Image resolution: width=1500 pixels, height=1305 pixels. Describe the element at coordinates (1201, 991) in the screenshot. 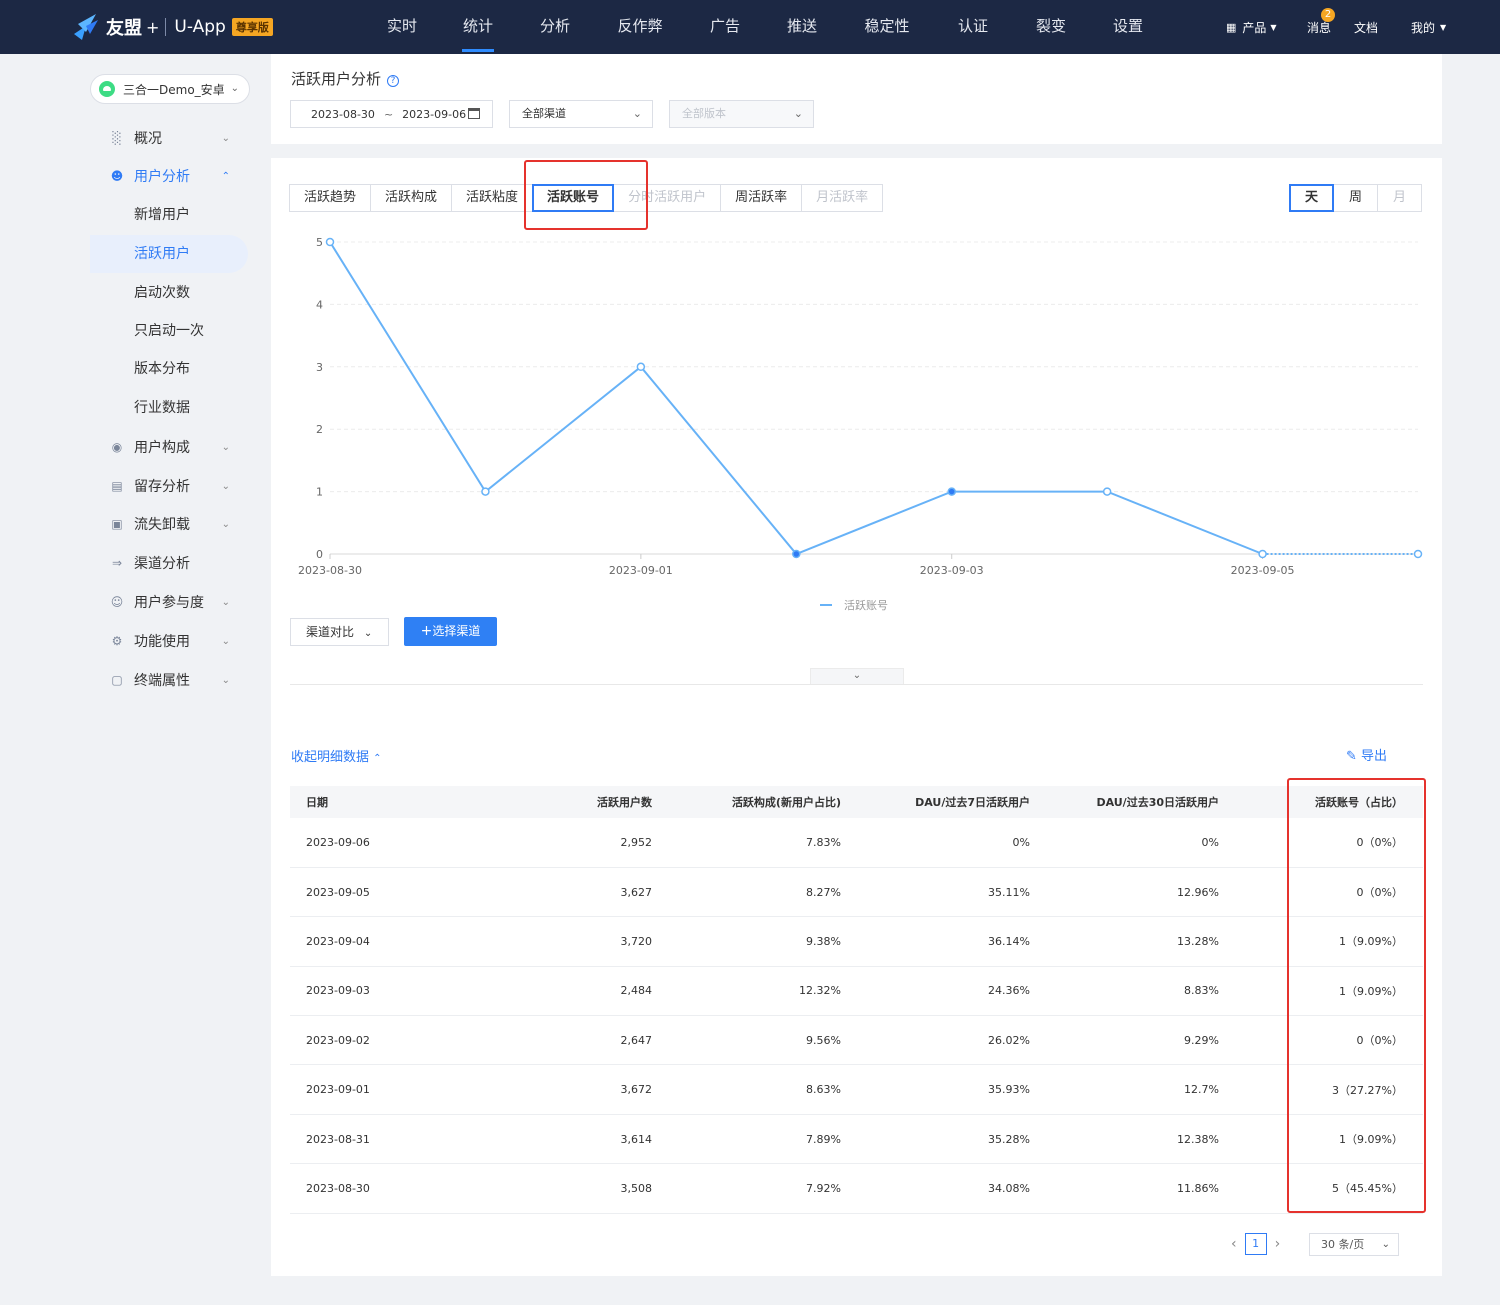

I see `cell-dau-30d: 8.83%` at that location.